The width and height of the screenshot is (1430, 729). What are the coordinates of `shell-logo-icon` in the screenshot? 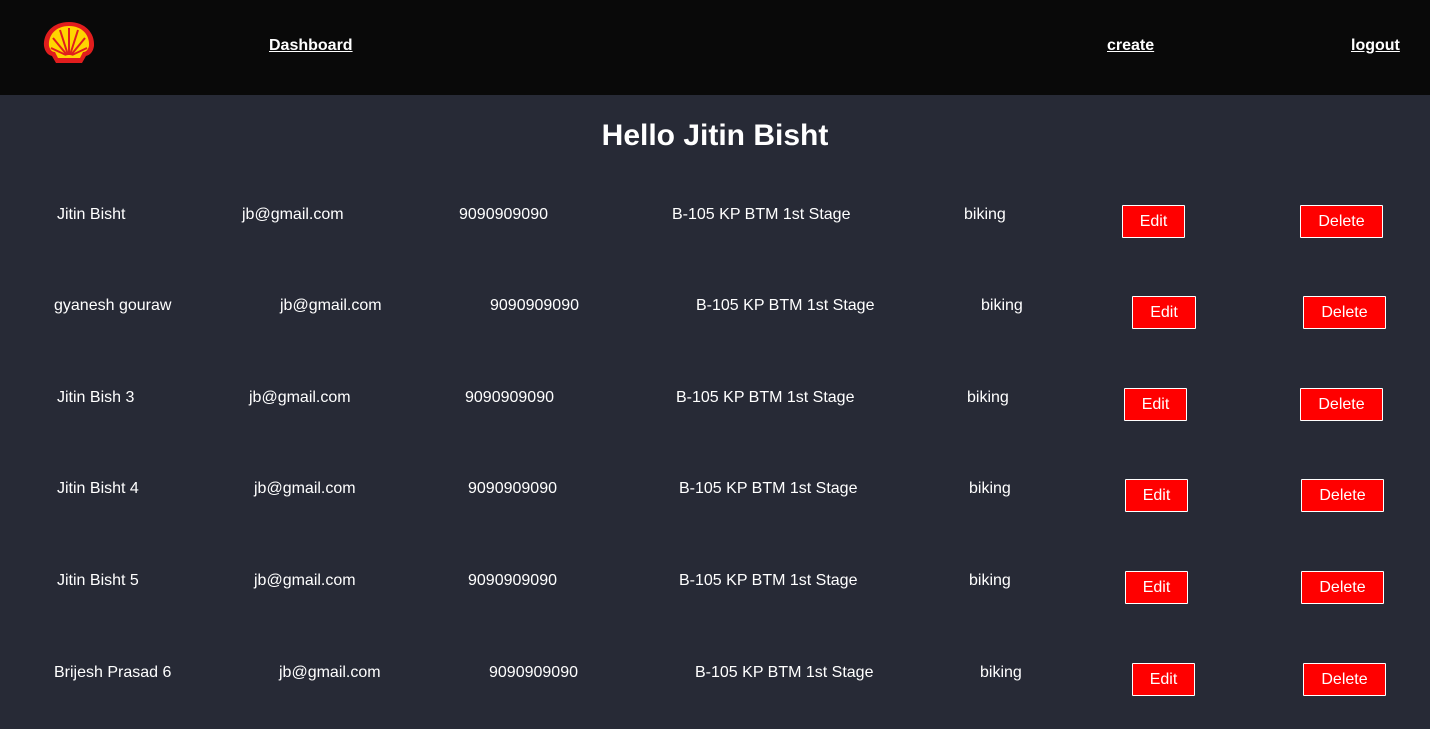 It's located at (69, 44).